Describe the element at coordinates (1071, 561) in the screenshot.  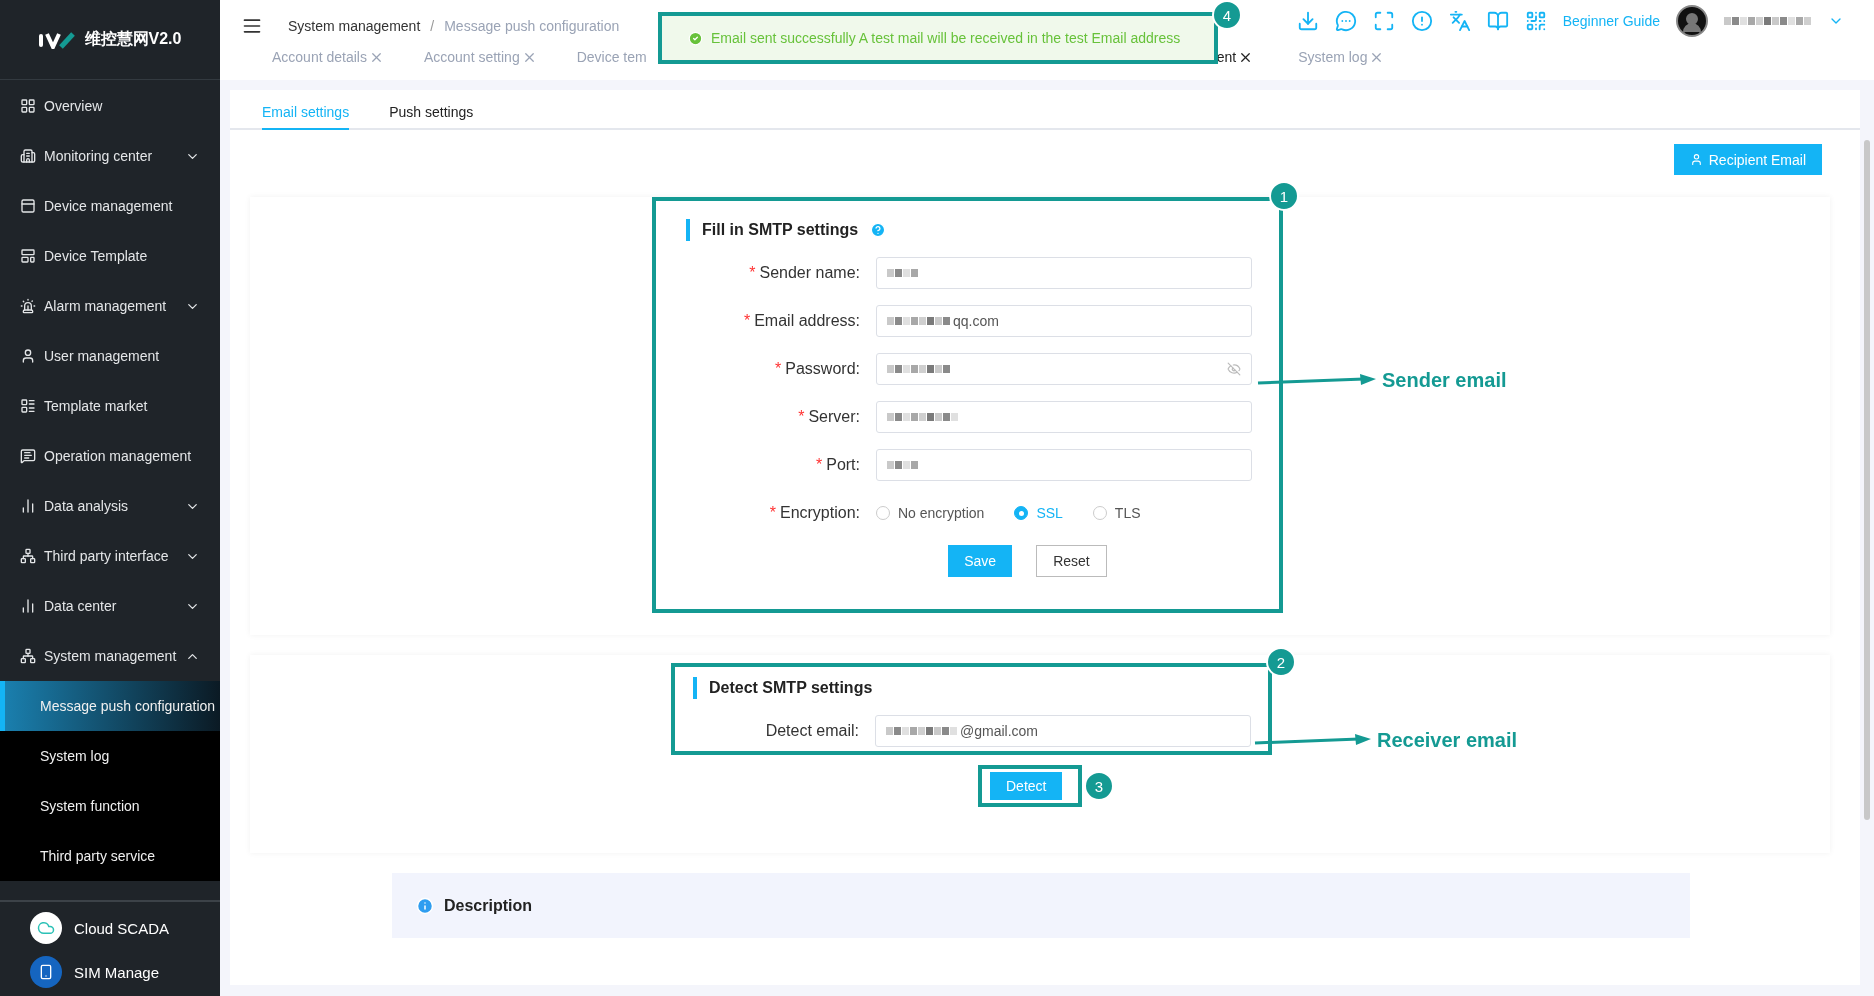
I see `reset-button: Reset` at that location.